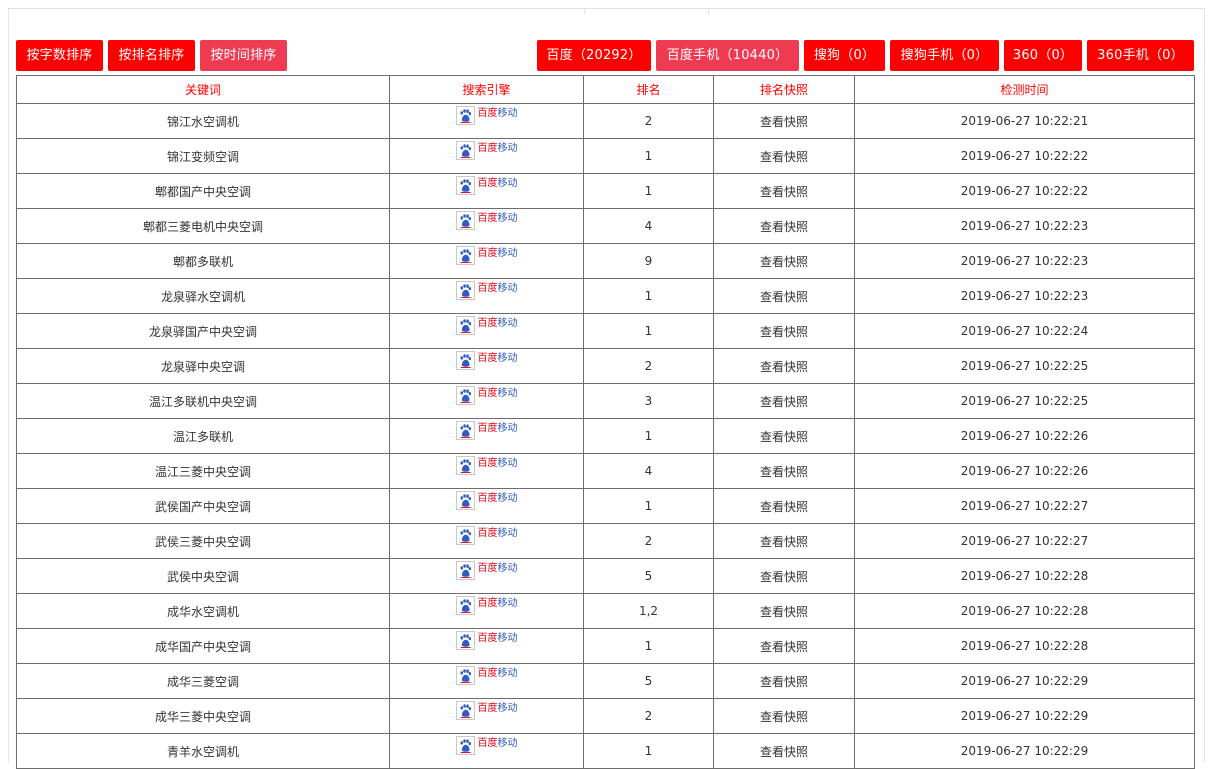 The image size is (1209, 769). What do you see at coordinates (203, 611) in the screenshot?
I see `keyword-cell: 成华水空调机` at bounding box center [203, 611].